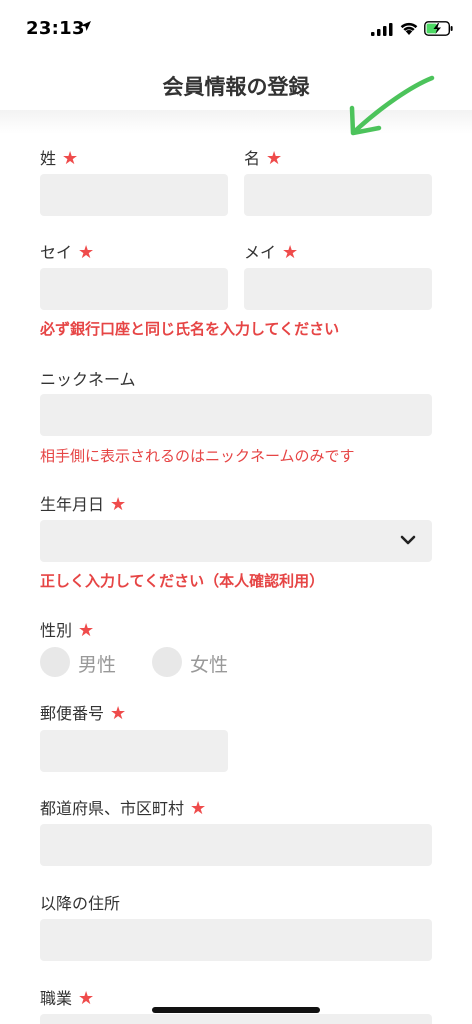  Describe the element at coordinates (123, 808) in the screenshot. I see `prefecture-city-label: 都道府県、市区町村 ★` at that location.